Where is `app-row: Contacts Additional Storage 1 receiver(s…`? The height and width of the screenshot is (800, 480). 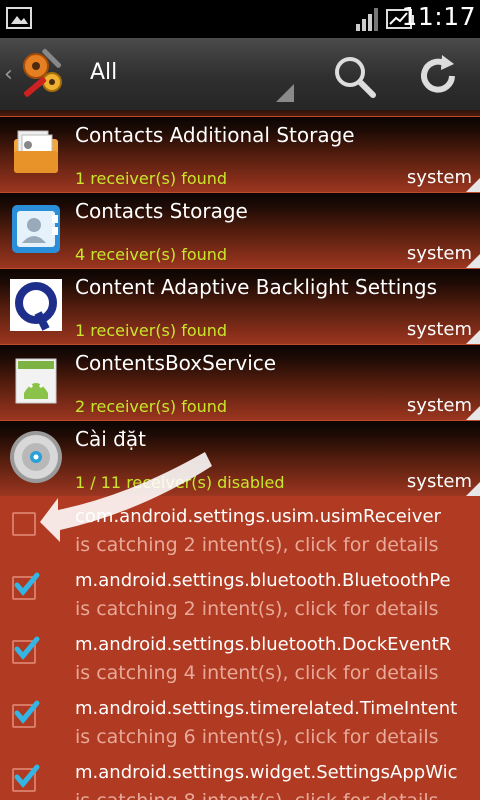 app-row: Contacts Additional Storage 1 receiver(s… is located at coordinates (240, 154).